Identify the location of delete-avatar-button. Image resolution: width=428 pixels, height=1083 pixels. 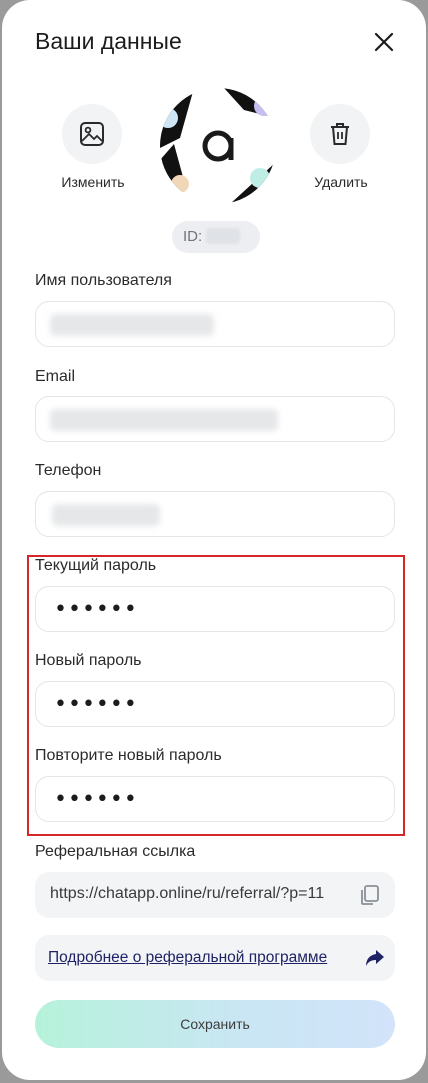
(340, 134).